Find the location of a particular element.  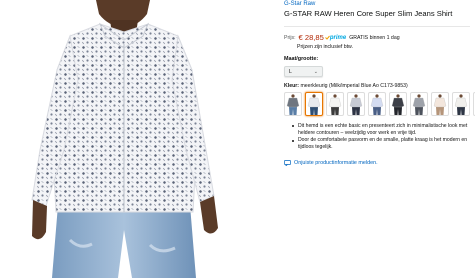

color-swatch-list is located at coordinates (379, 104).